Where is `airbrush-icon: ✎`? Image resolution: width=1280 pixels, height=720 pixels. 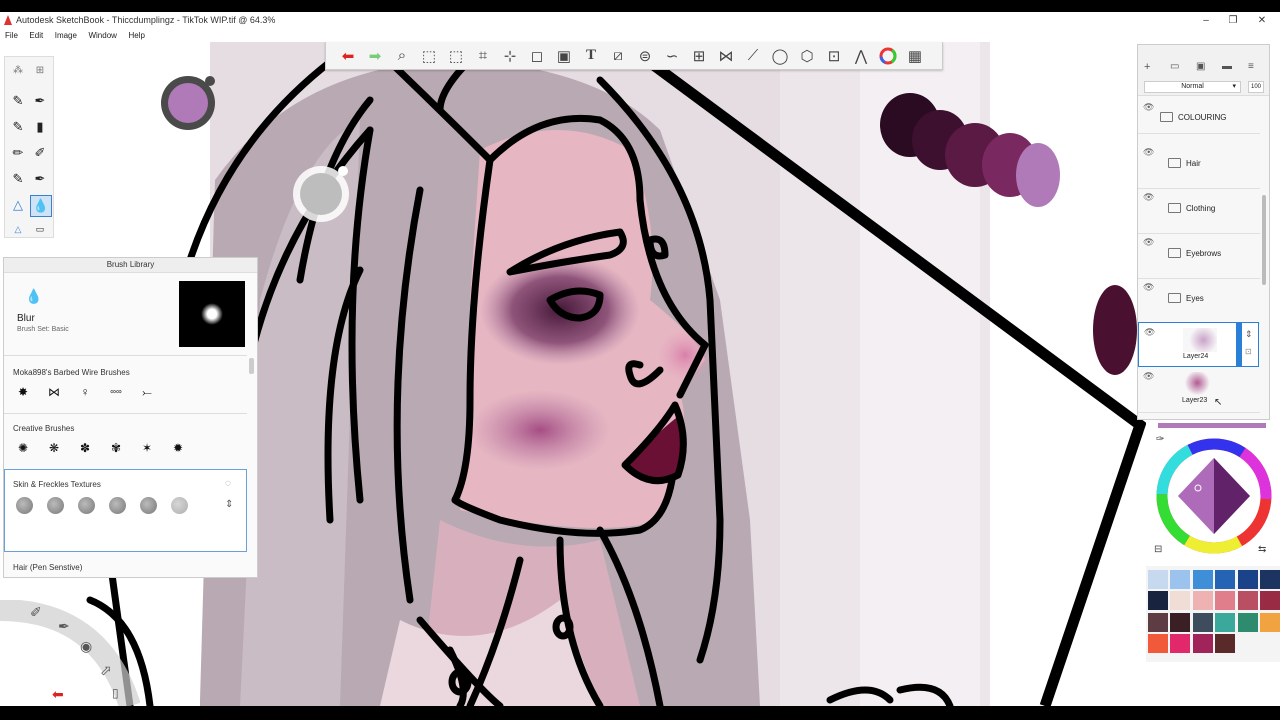 airbrush-icon: ✎ is located at coordinates (18, 179).